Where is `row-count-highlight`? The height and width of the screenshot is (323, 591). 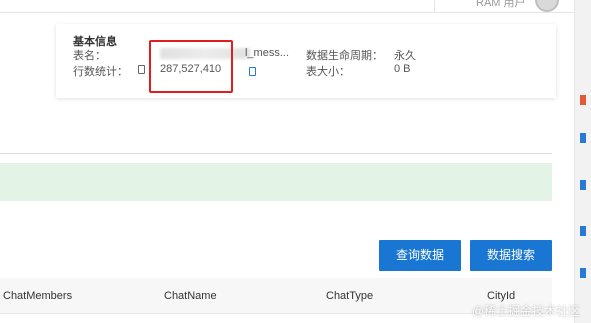 row-count-highlight is located at coordinates (191, 66).